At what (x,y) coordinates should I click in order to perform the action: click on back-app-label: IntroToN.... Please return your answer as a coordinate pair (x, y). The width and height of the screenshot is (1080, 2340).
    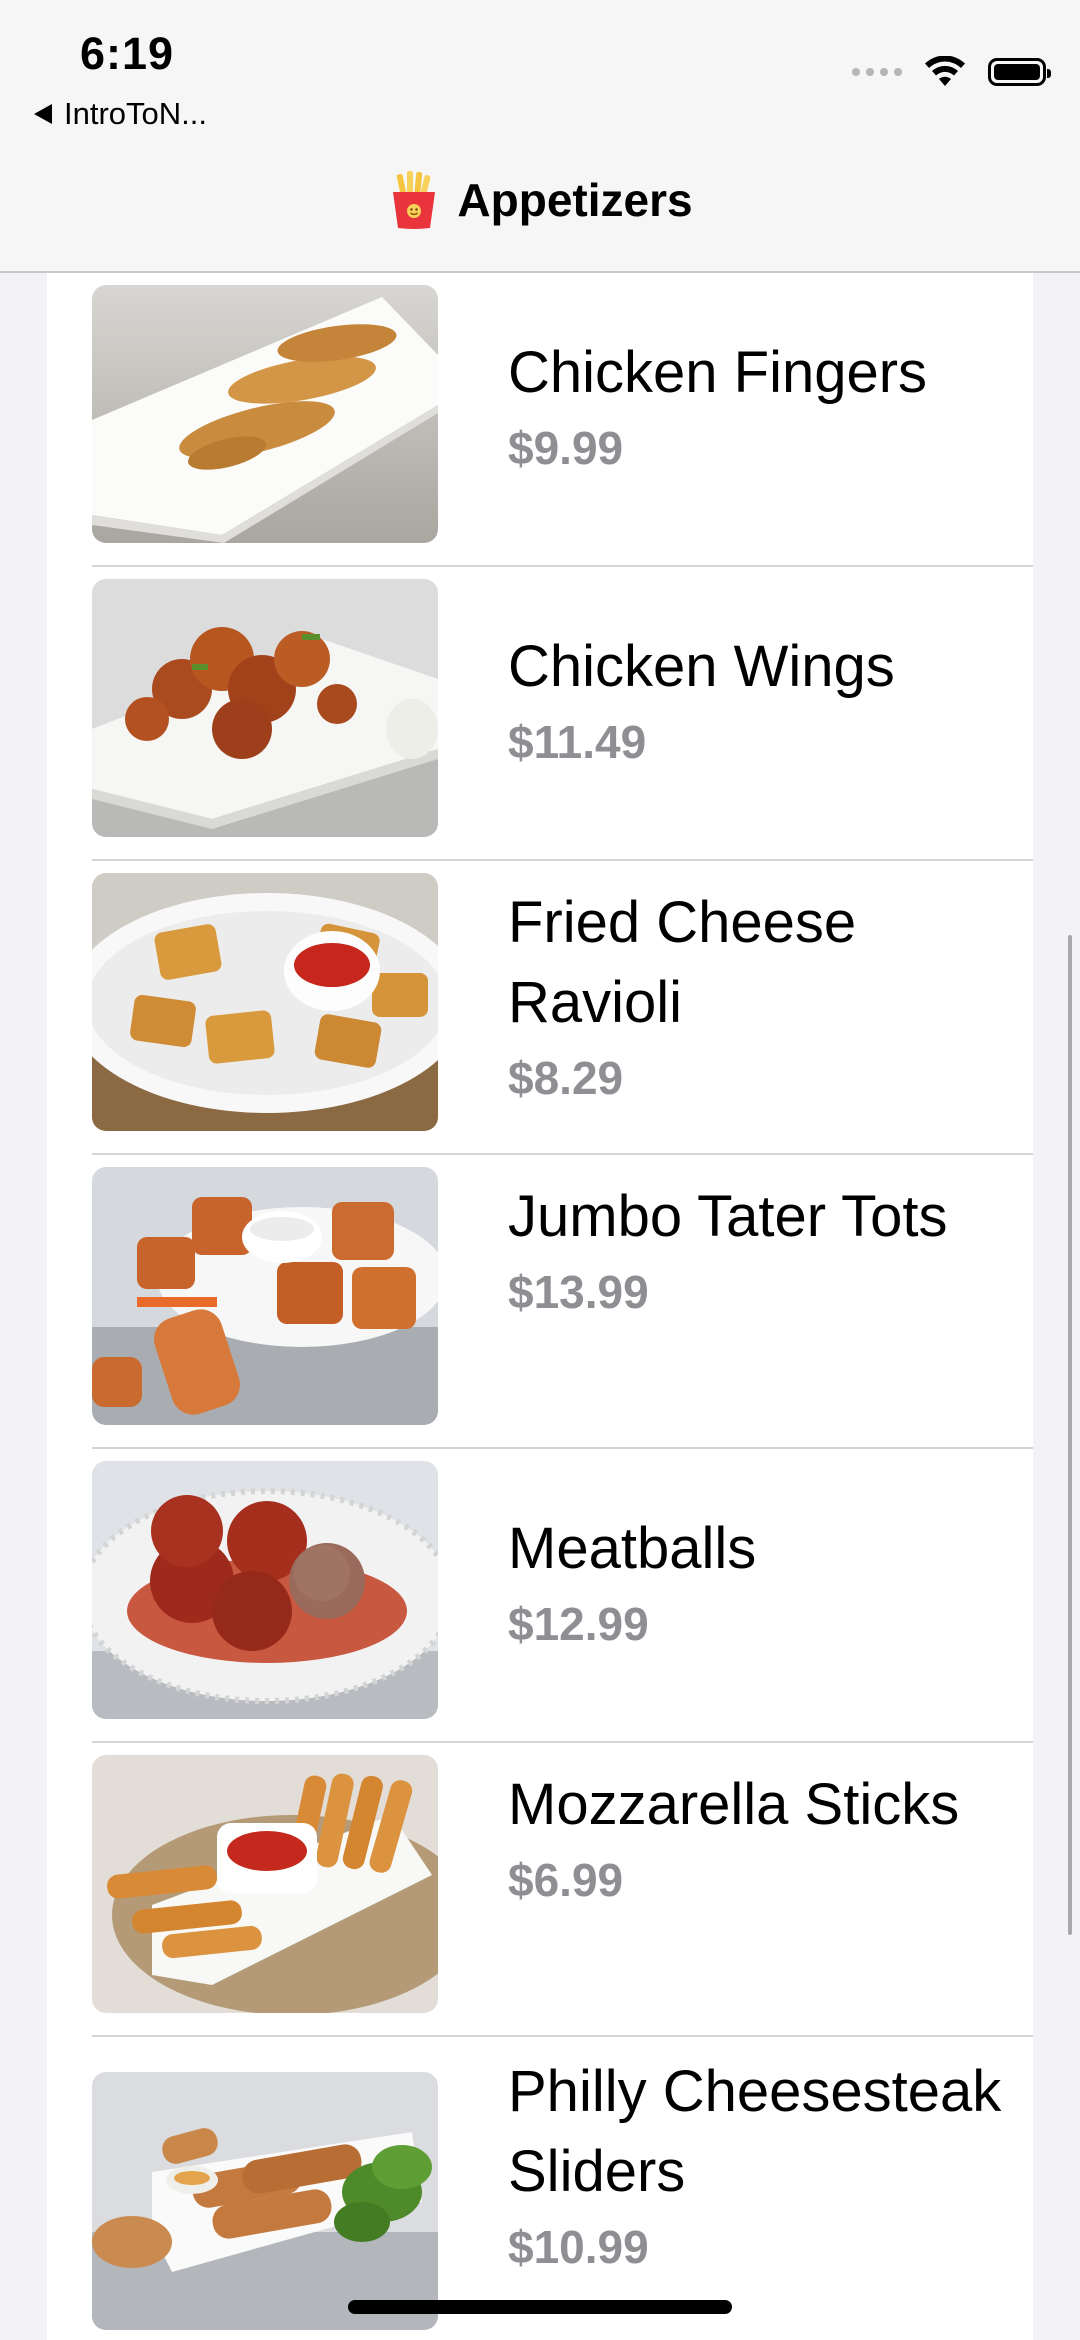
    Looking at the image, I should click on (135, 113).